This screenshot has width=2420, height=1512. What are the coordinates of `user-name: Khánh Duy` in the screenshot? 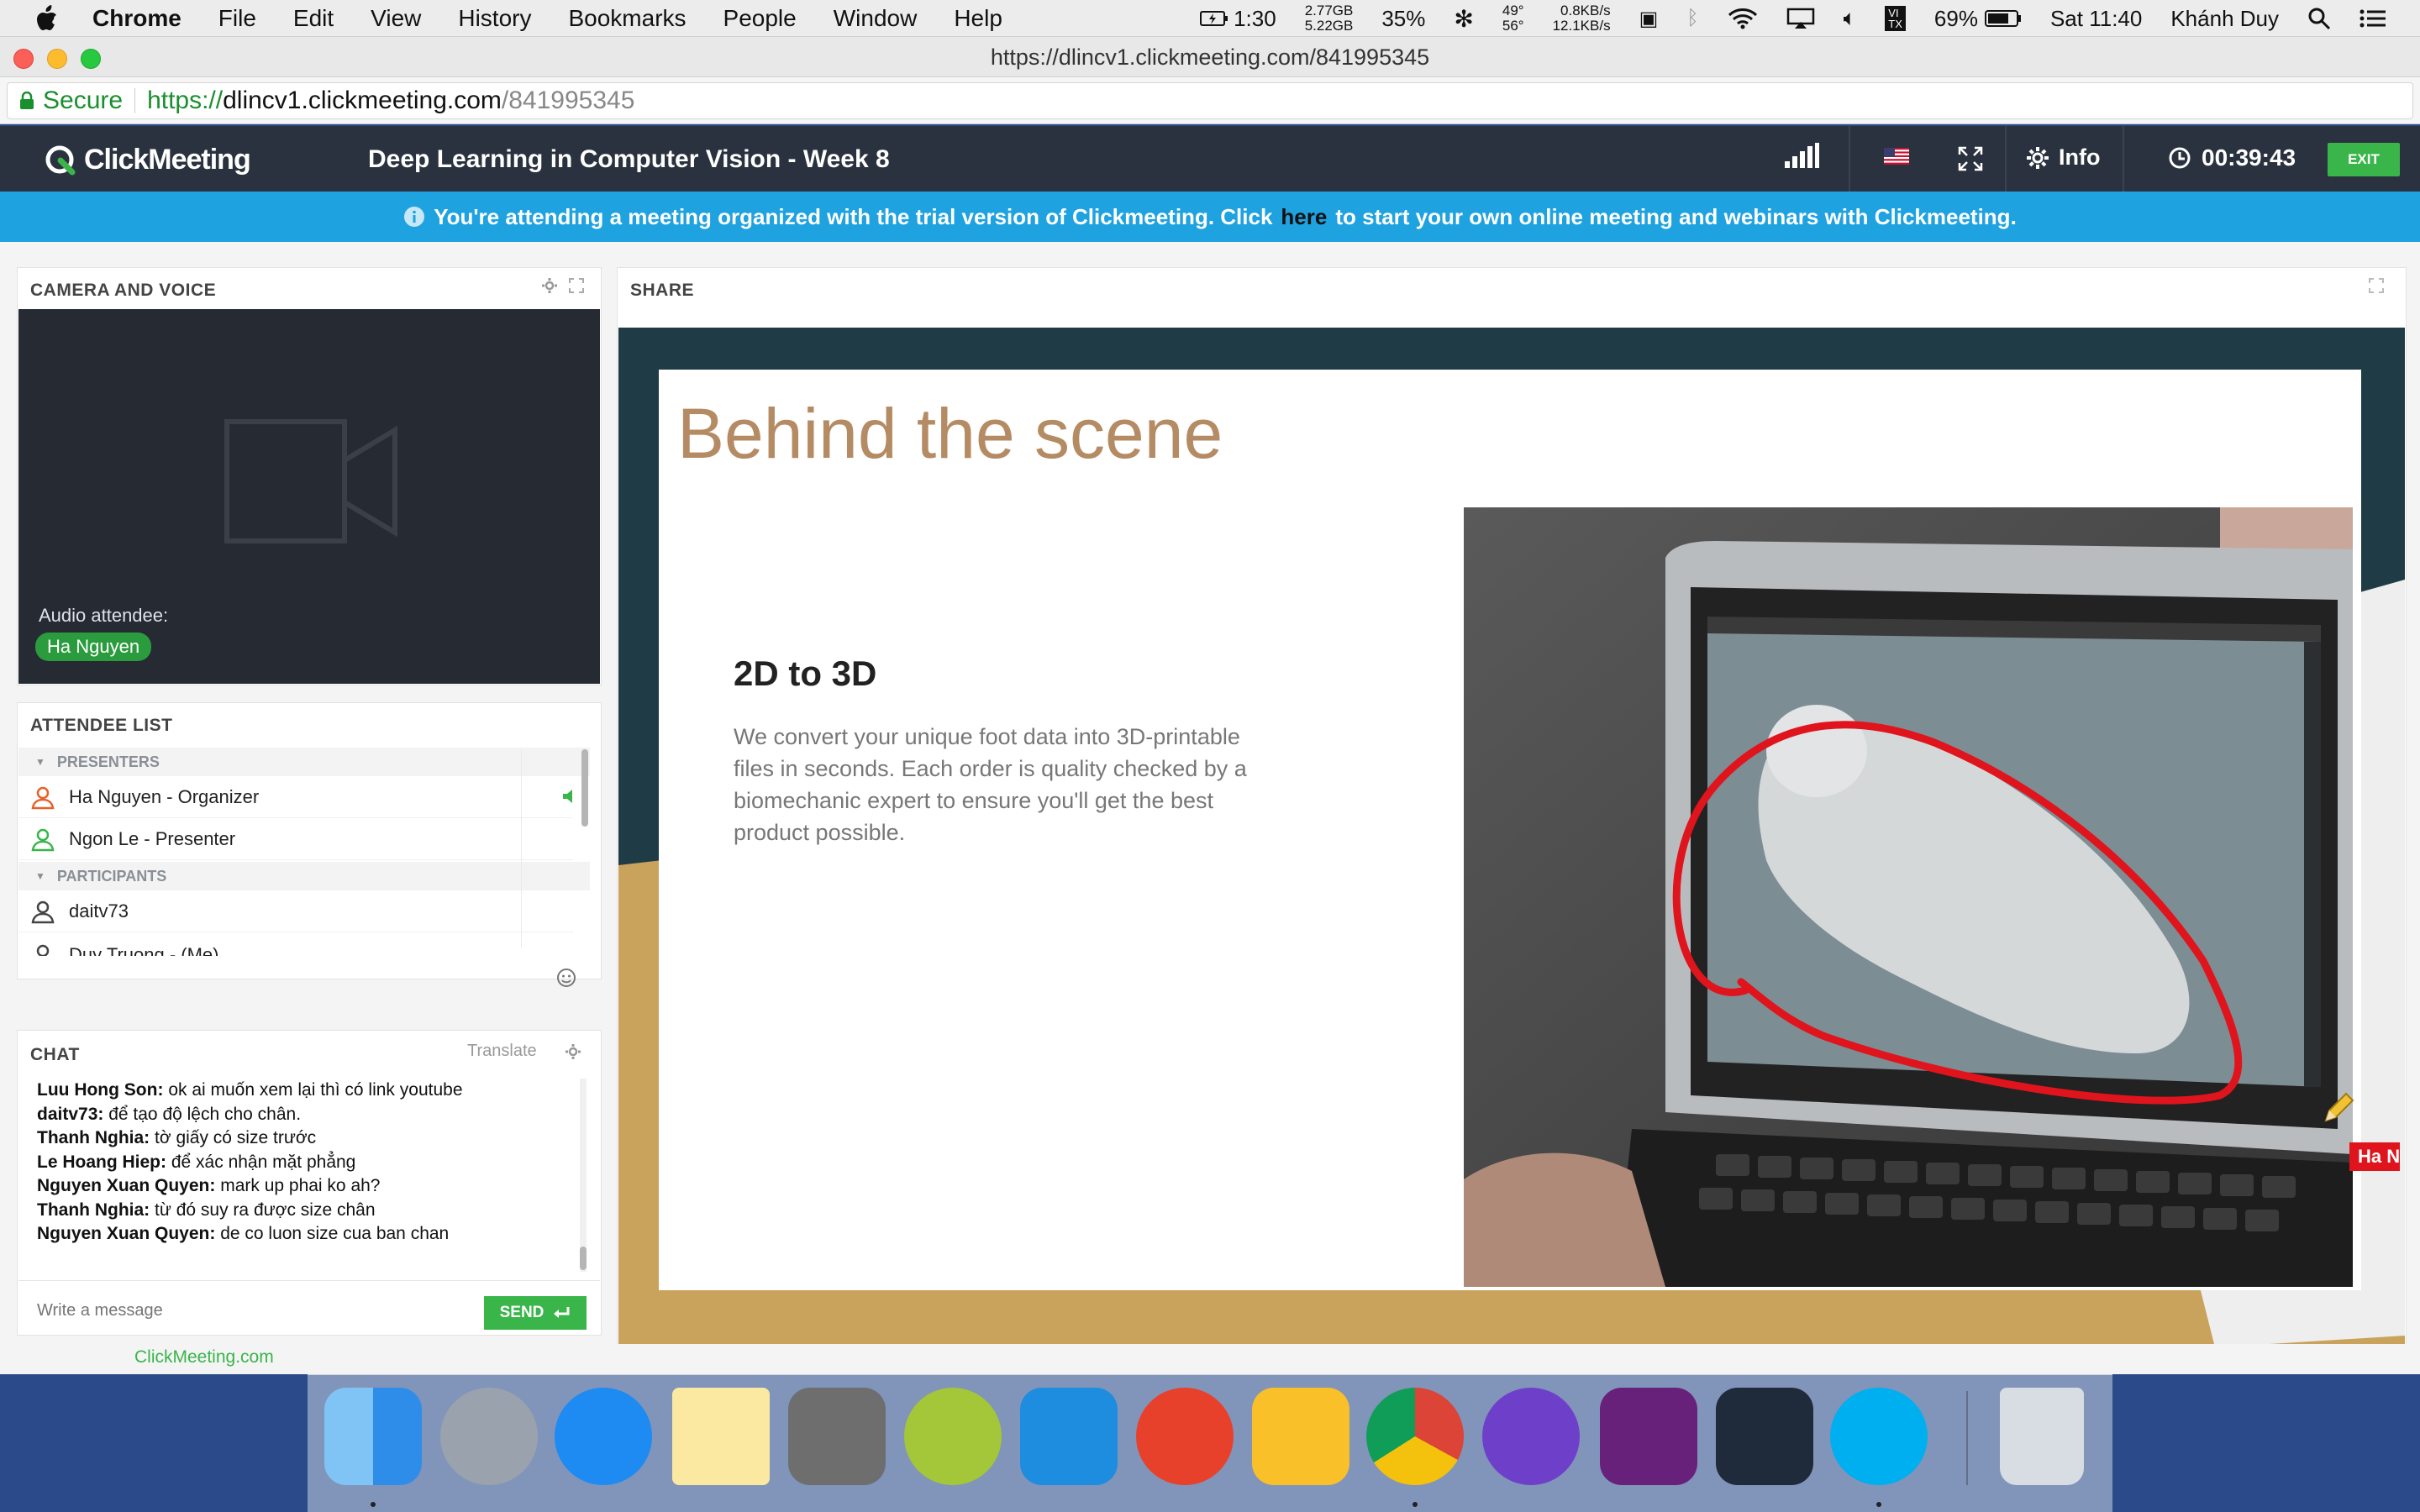 It's located at (2224, 19).